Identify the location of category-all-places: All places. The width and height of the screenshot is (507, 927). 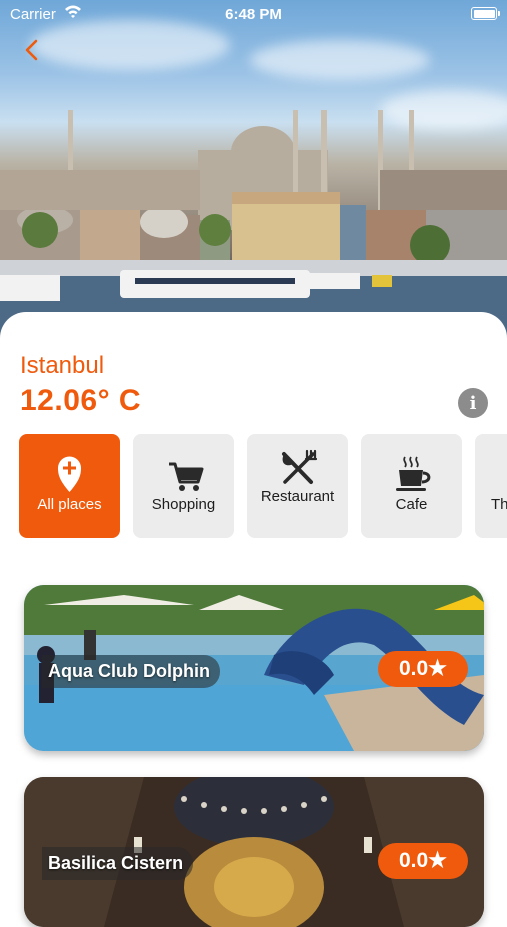
(69, 486).